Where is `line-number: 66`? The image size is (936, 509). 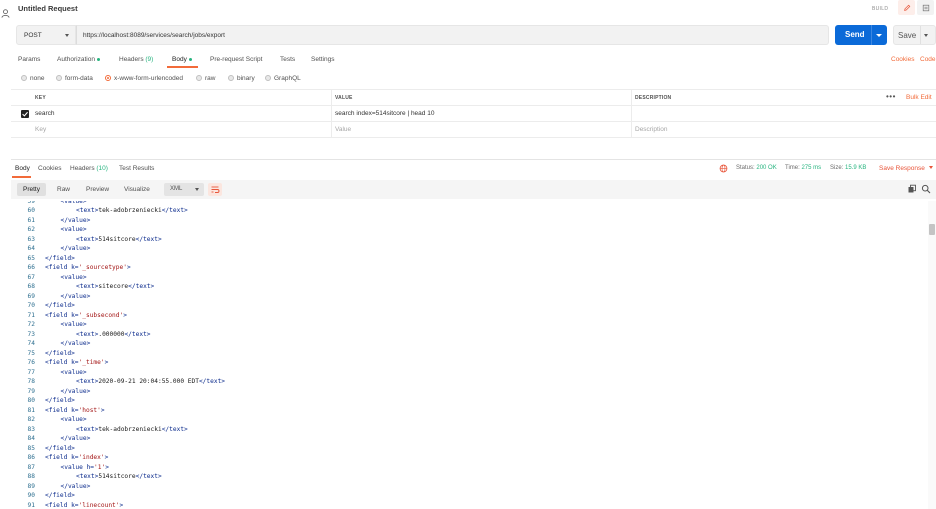
line-number: 66 is located at coordinates (31, 267).